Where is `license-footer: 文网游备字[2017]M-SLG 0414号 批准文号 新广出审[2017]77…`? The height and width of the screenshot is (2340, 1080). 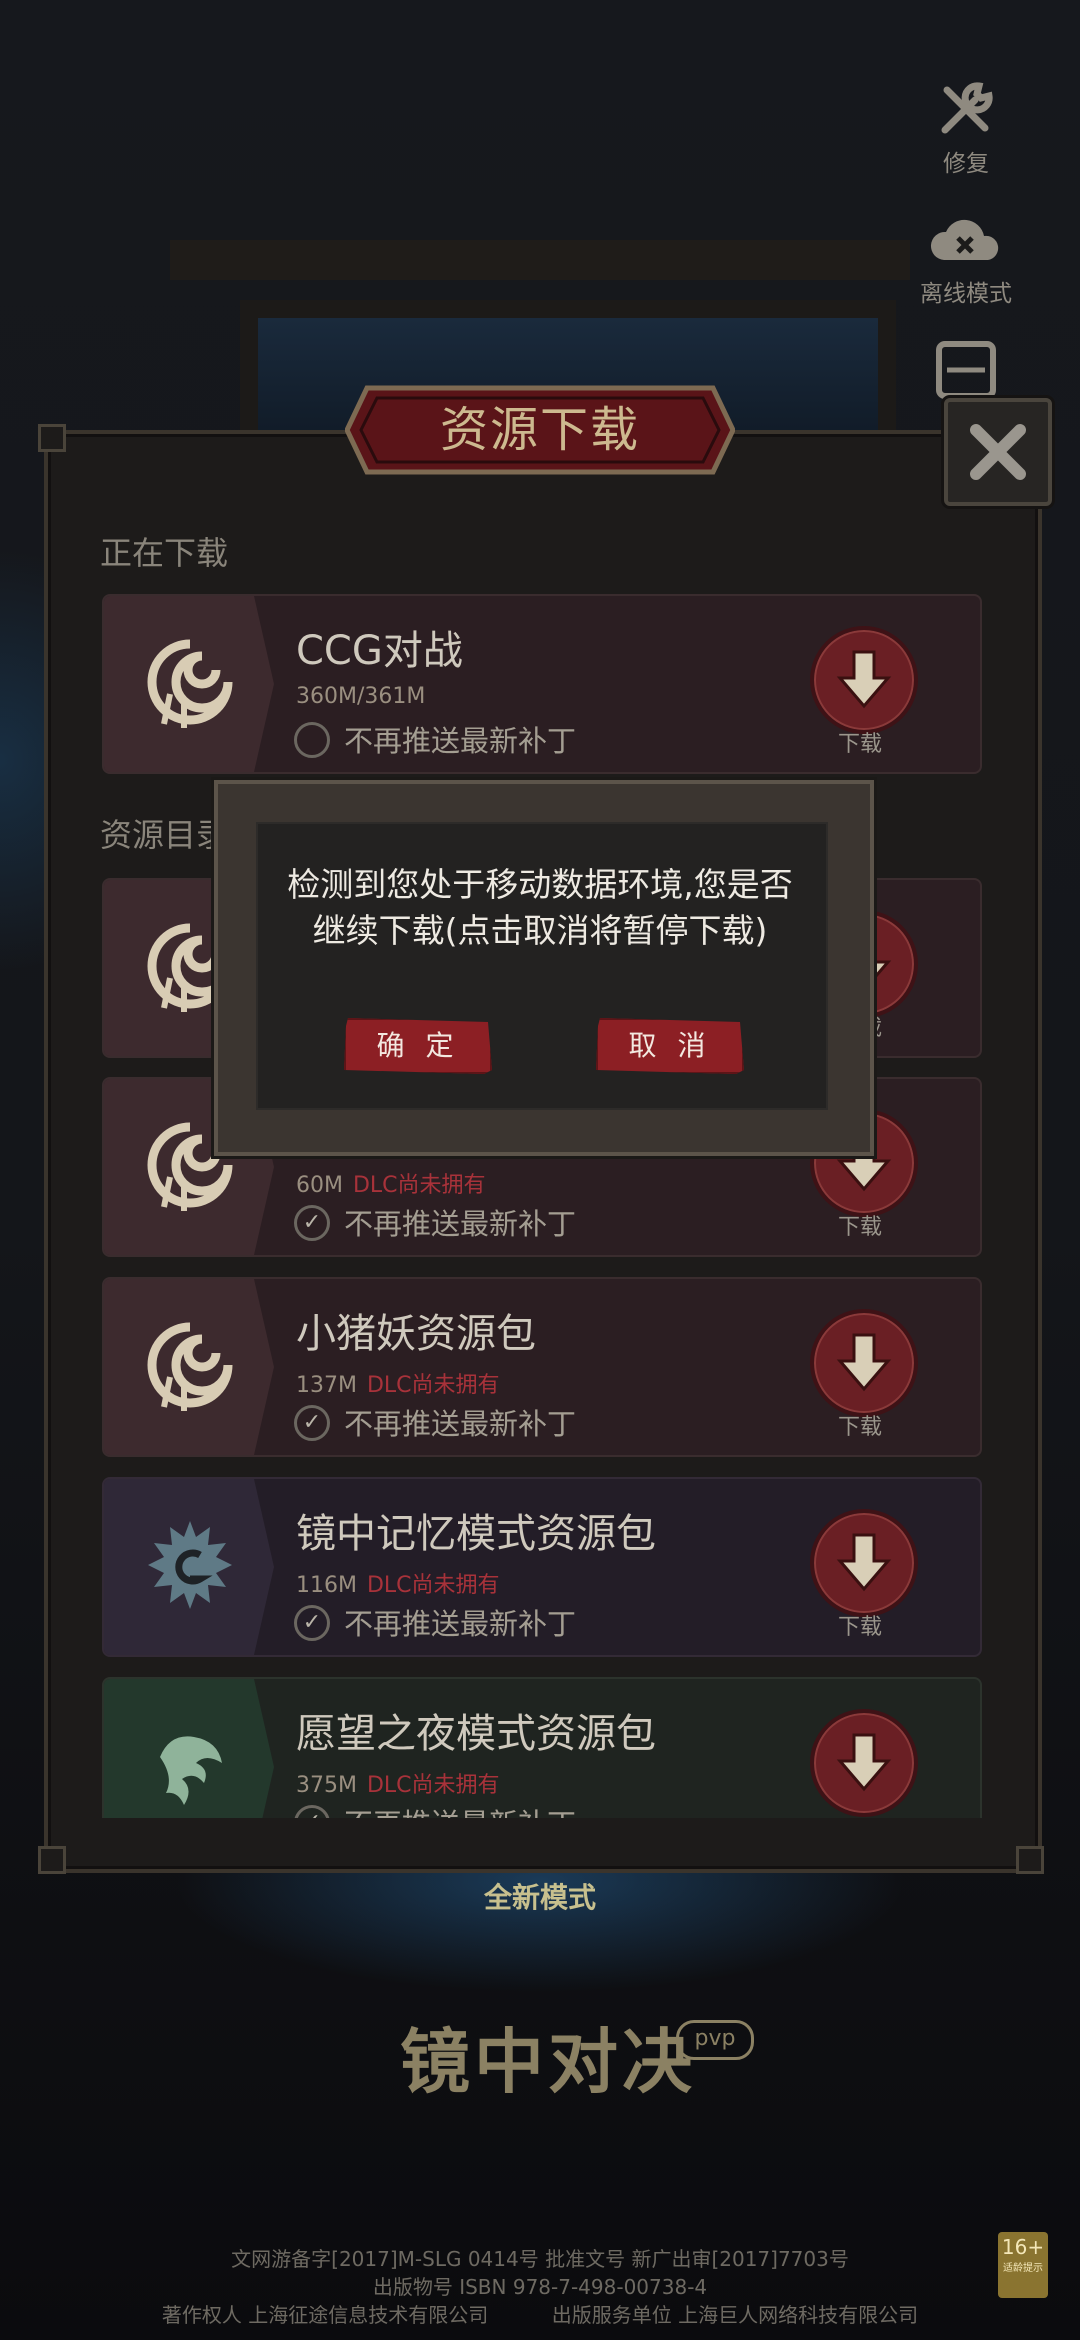
license-footer: 文网游备字[2017]M-SLG 0414号 批准文号 新广出审[2017]77… is located at coordinates (540, 2287).